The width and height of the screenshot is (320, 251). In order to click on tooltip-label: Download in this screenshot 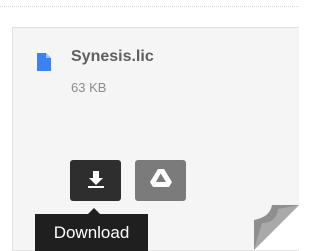, I will do `click(91, 232)`.